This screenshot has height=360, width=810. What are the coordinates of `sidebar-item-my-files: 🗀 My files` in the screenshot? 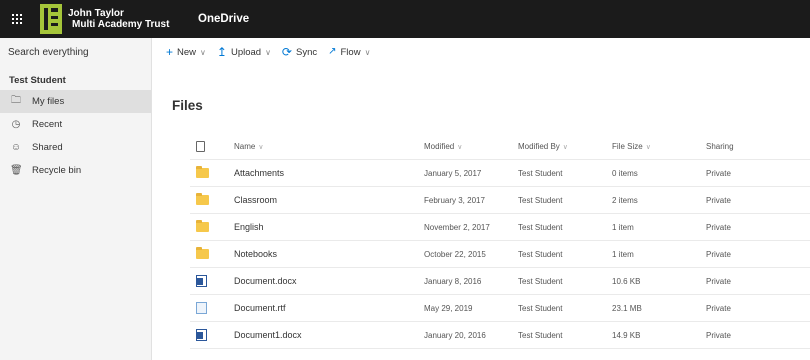 It's located at (75, 101).